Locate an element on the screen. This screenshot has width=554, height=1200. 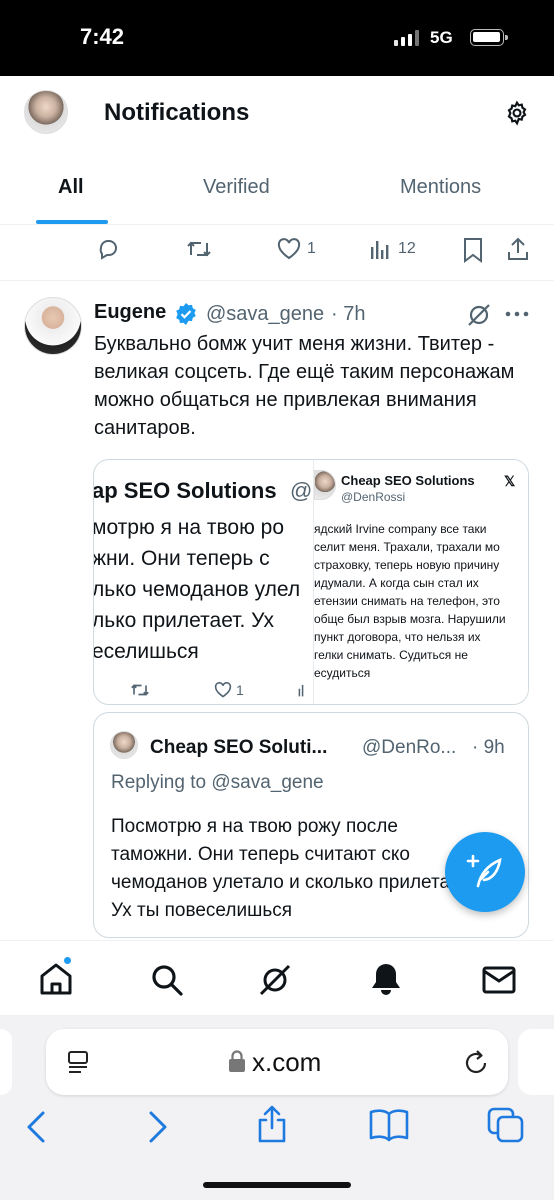
image-left-handle: @ is located at coordinates (301, 490).